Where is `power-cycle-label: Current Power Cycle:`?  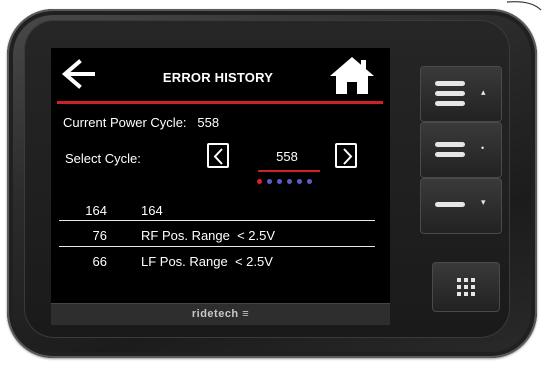
power-cycle-label: Current Power Cycle: is located at coordinates (125, 122).